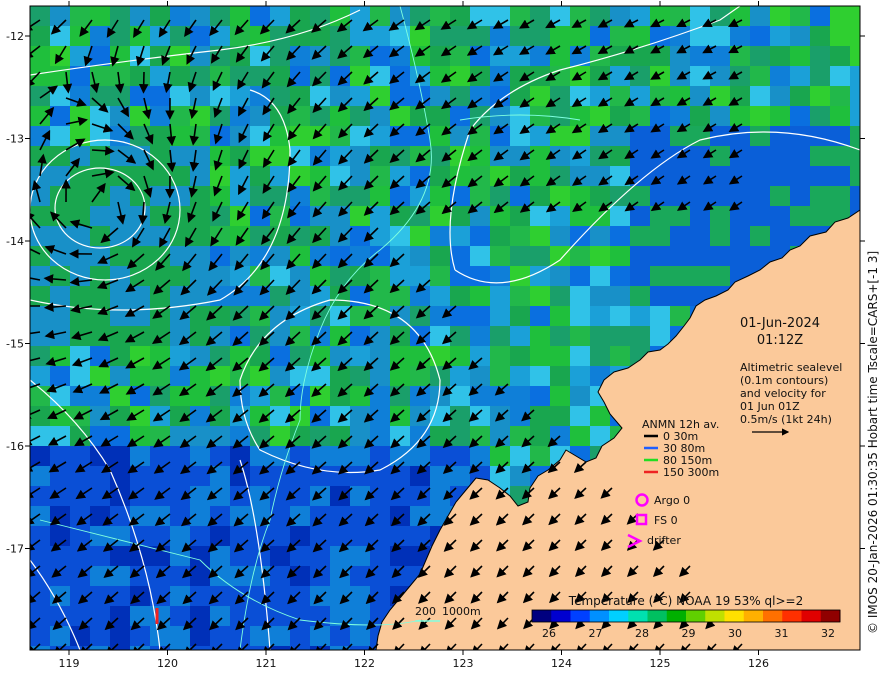  I want to click on note-line: 01 Jun 01Z, so click(770, 406).